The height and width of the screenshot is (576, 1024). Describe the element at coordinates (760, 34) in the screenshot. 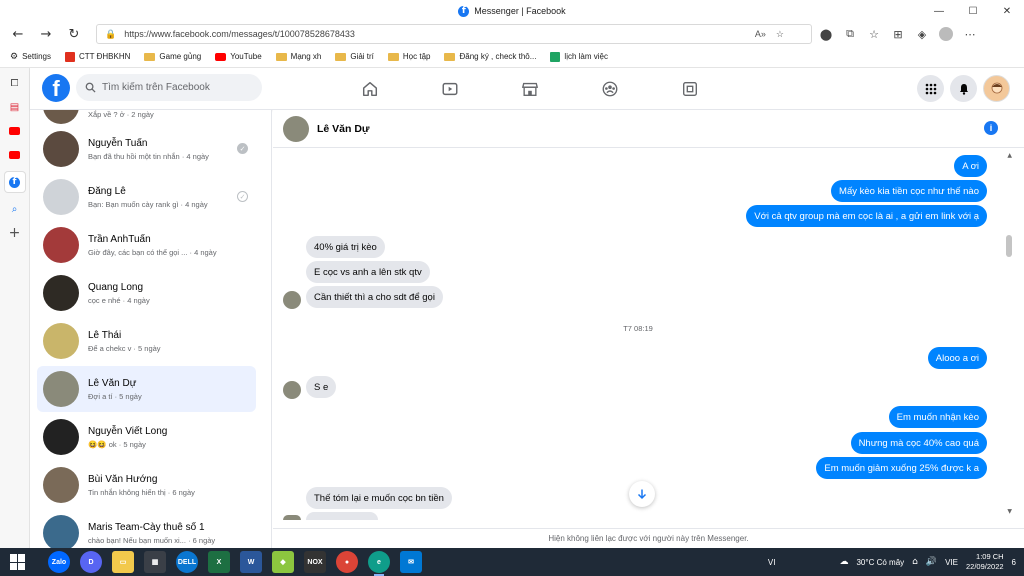

I see `read-aloud-icon: A»` at that location.